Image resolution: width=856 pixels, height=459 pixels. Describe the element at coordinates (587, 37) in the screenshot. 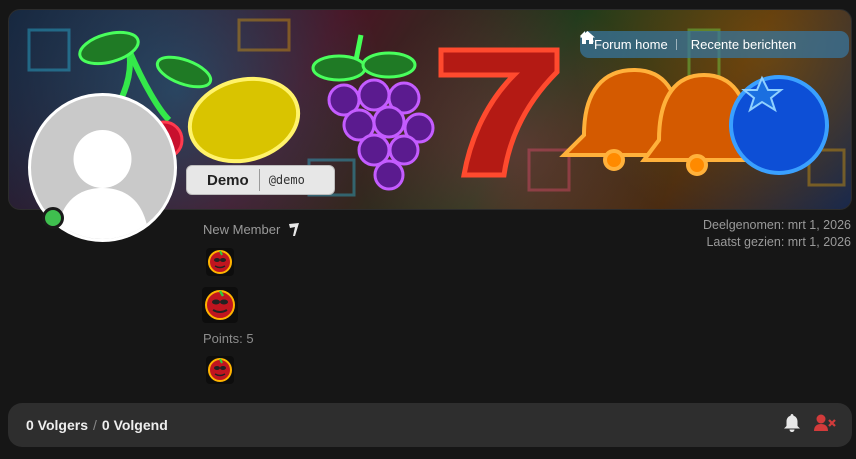

I see `reply-icon` at that location.